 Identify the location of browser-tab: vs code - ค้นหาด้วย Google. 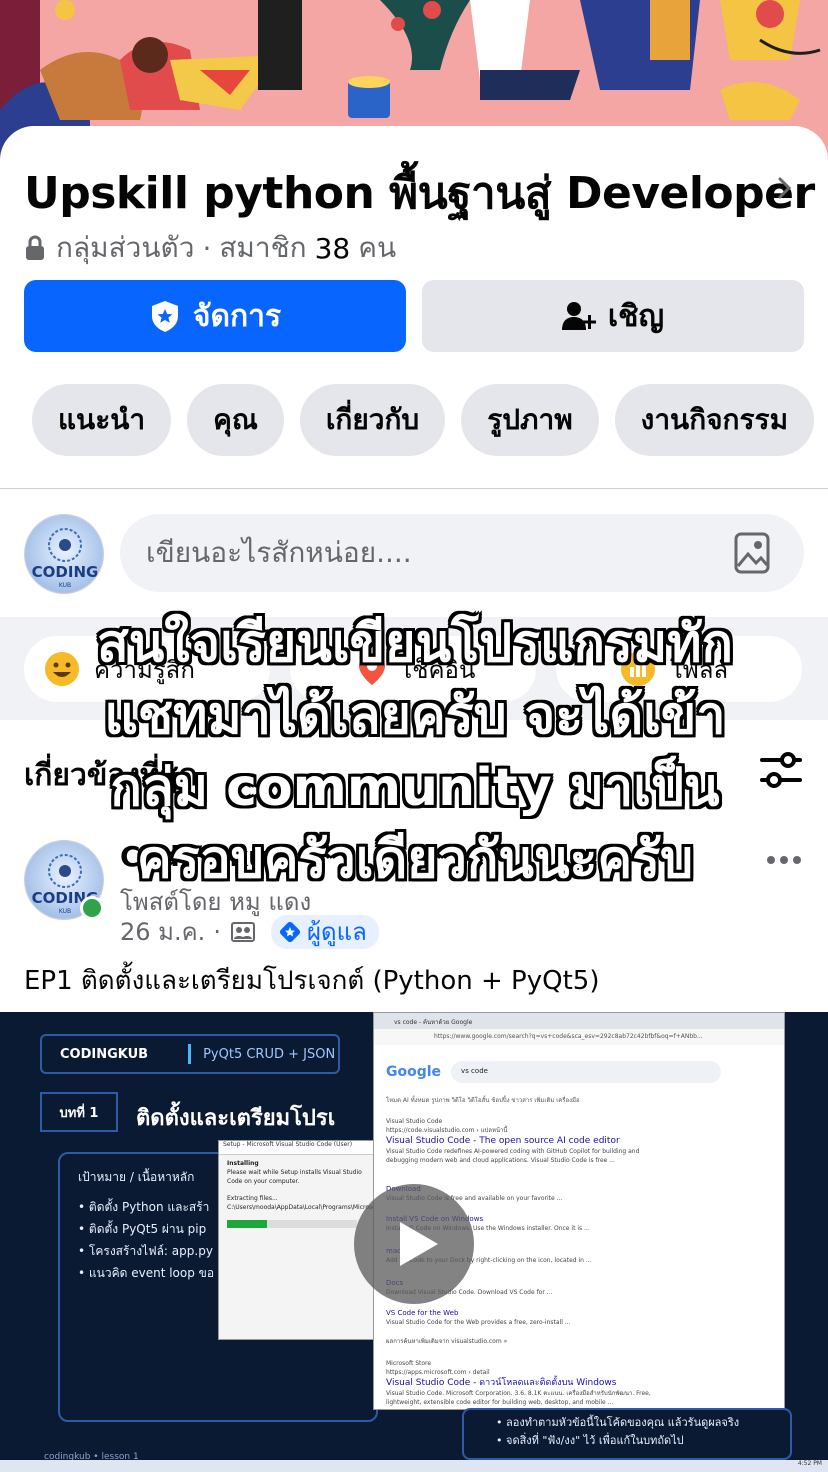
(579, 1021).